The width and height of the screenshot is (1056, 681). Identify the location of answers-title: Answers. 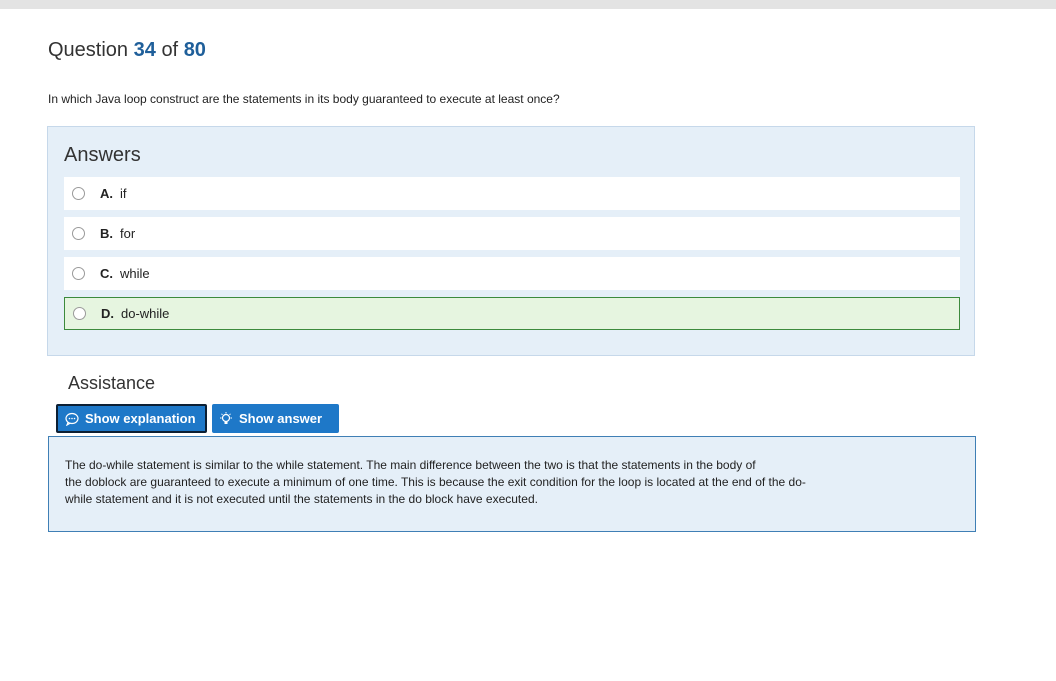
(102, 155).